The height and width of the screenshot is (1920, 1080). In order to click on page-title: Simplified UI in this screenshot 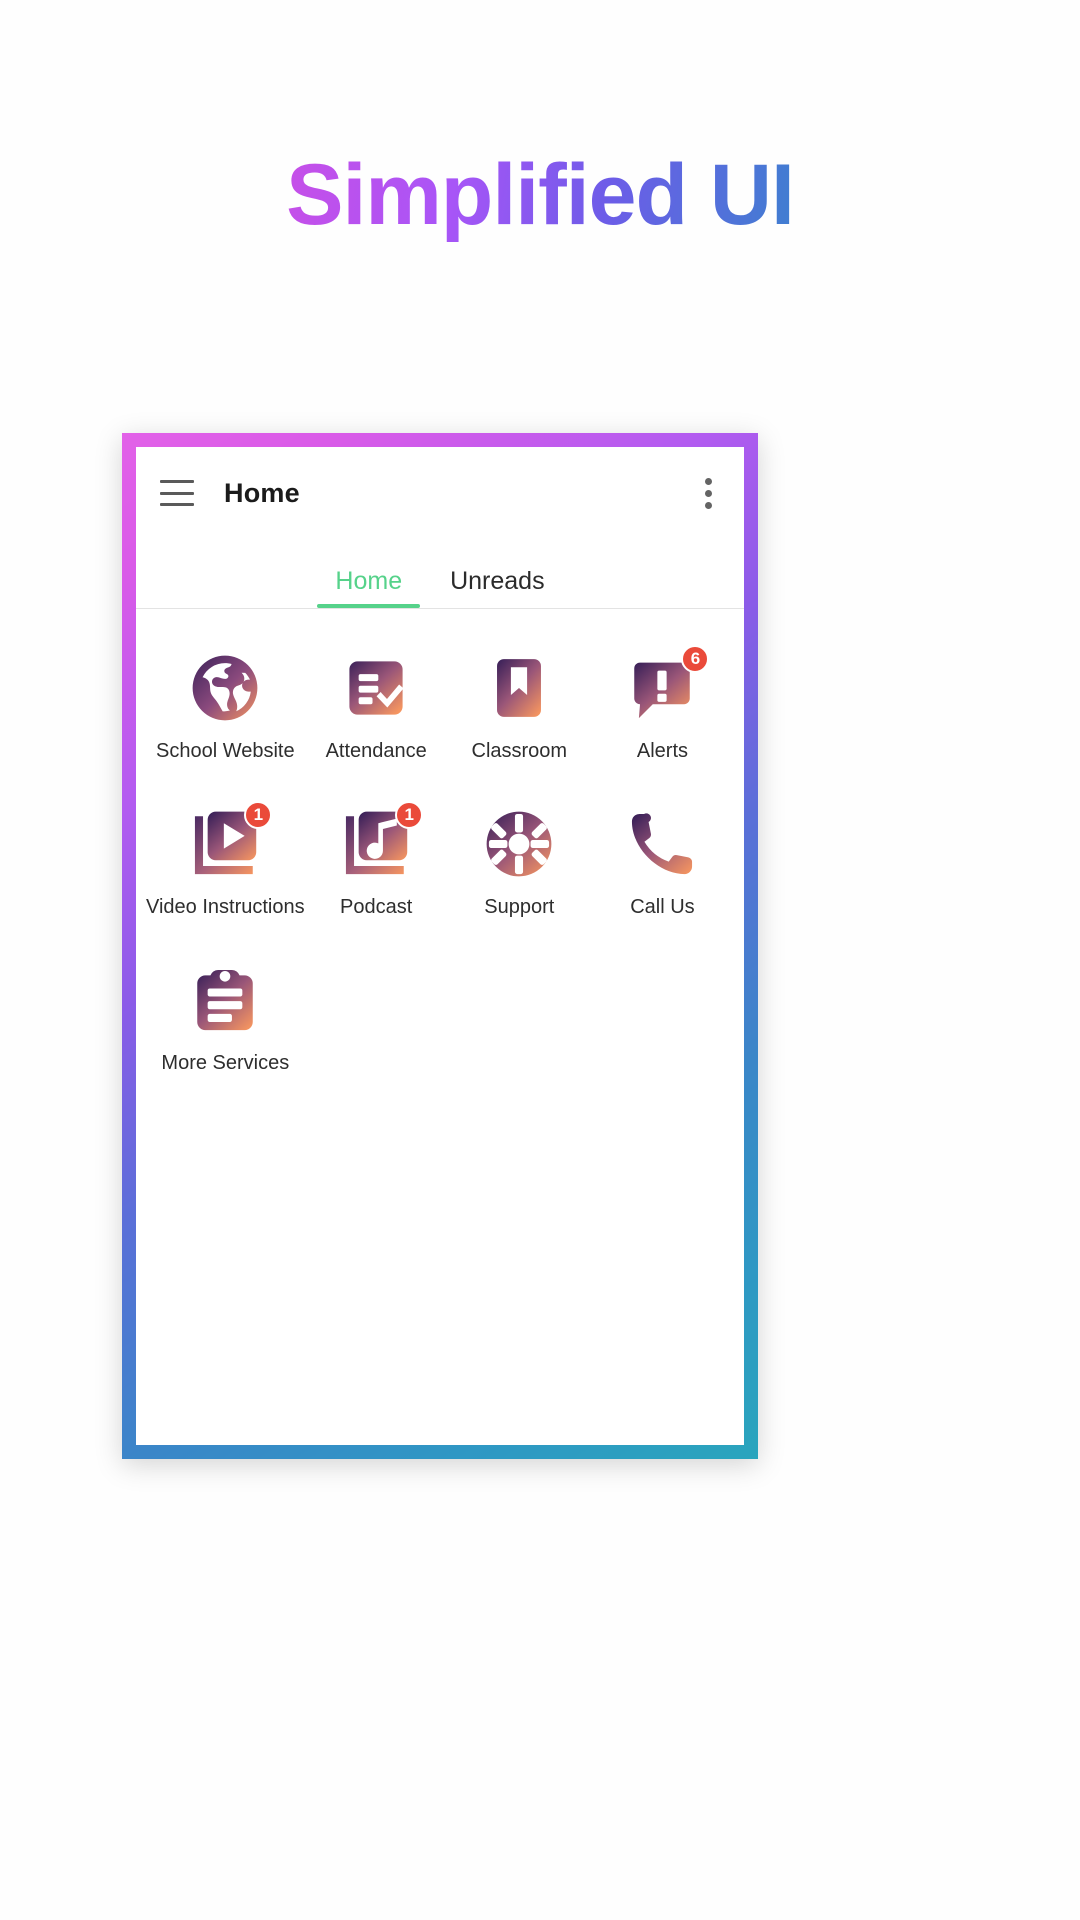, I will do `click(540, 195)`.